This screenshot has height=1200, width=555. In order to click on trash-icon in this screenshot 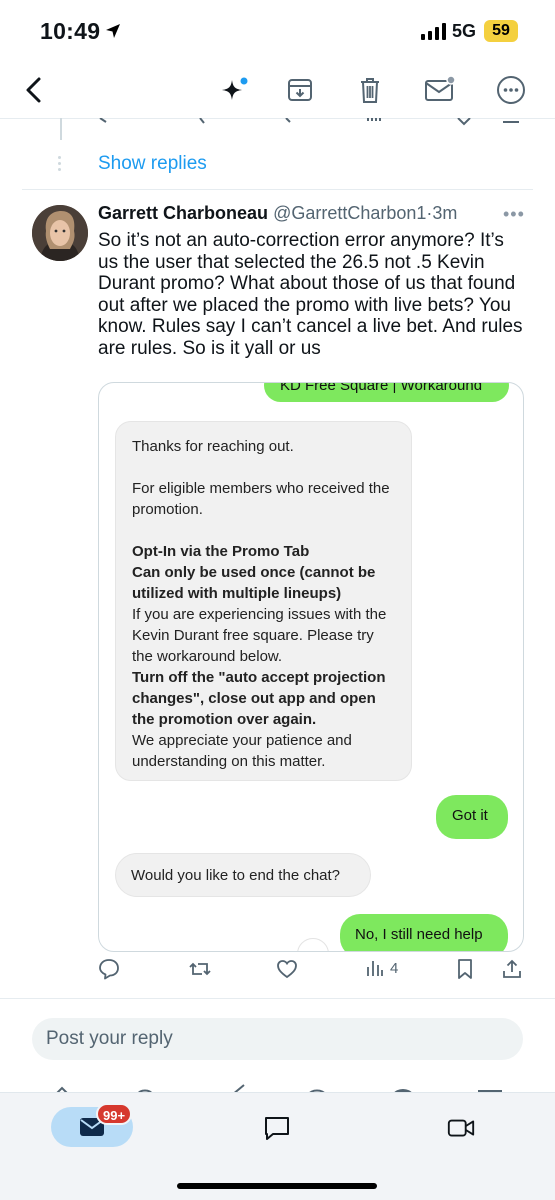, I will do `click(370, 90)`.